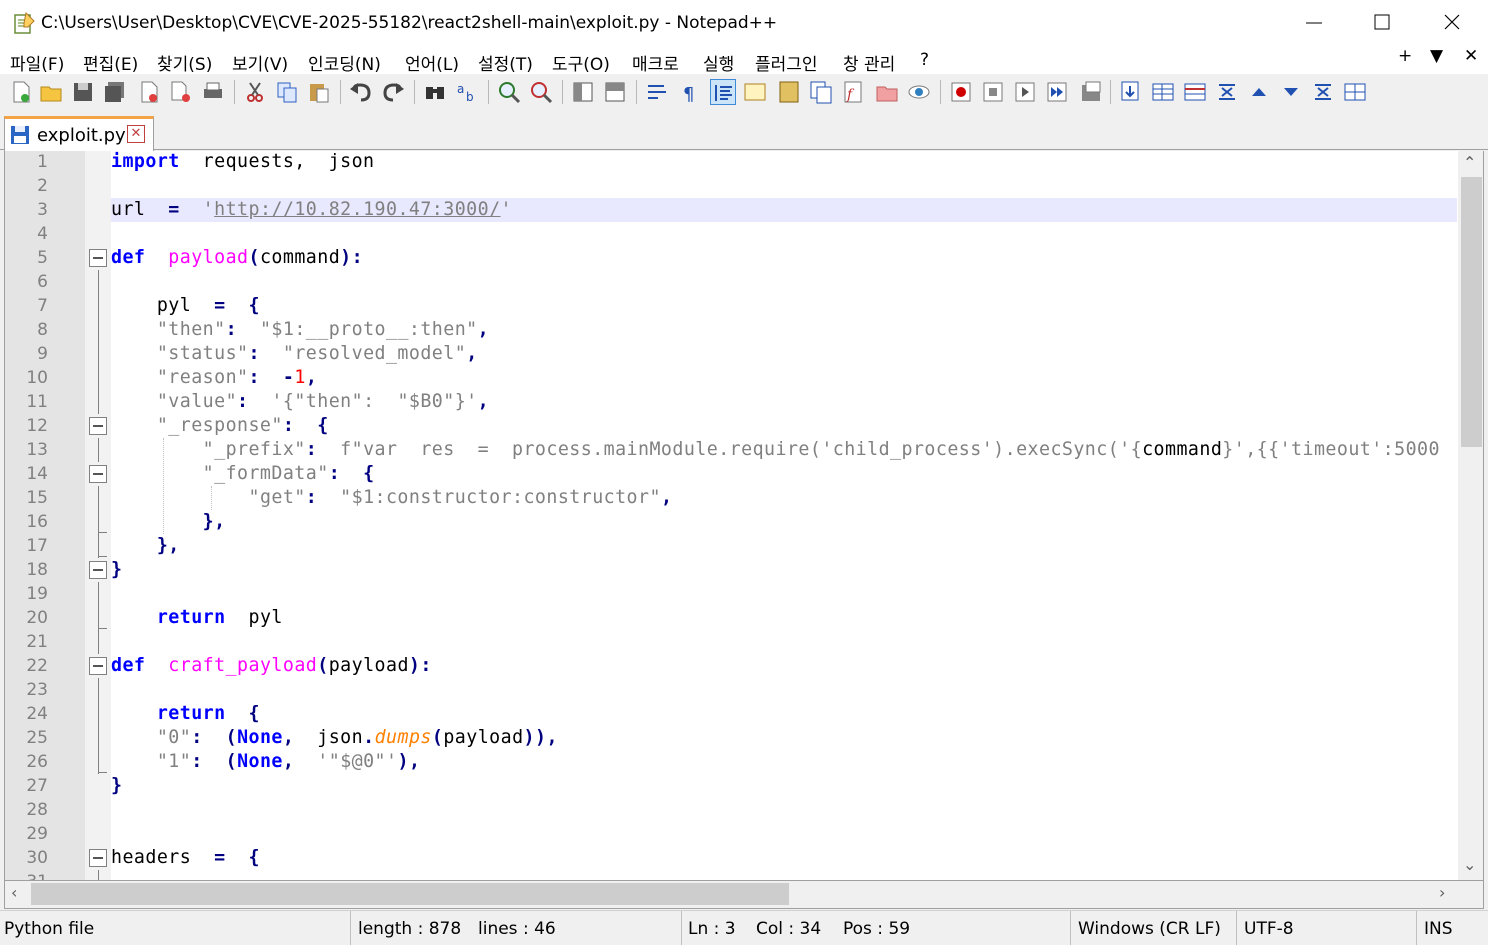  I want to click on sync-horizontal-icon, so click(615, 92).